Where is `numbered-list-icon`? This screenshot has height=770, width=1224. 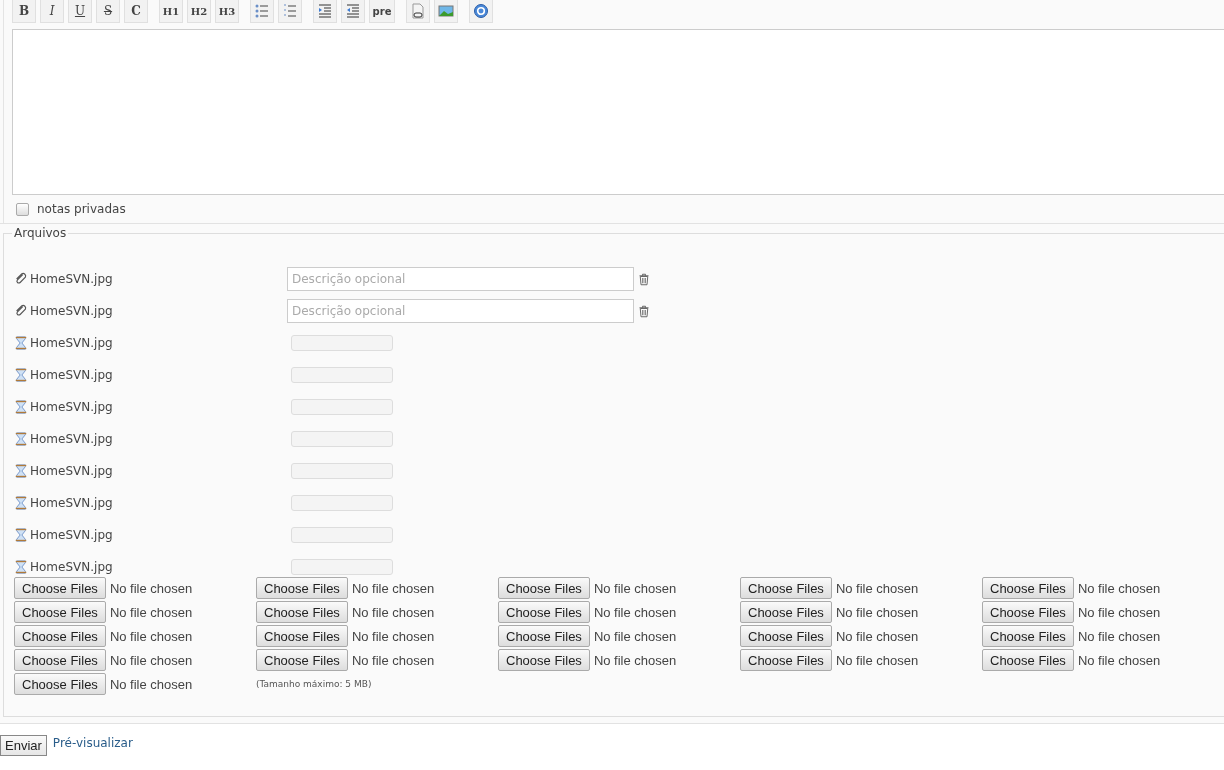
numbered-list-icon is located at coordinates (290, 11).